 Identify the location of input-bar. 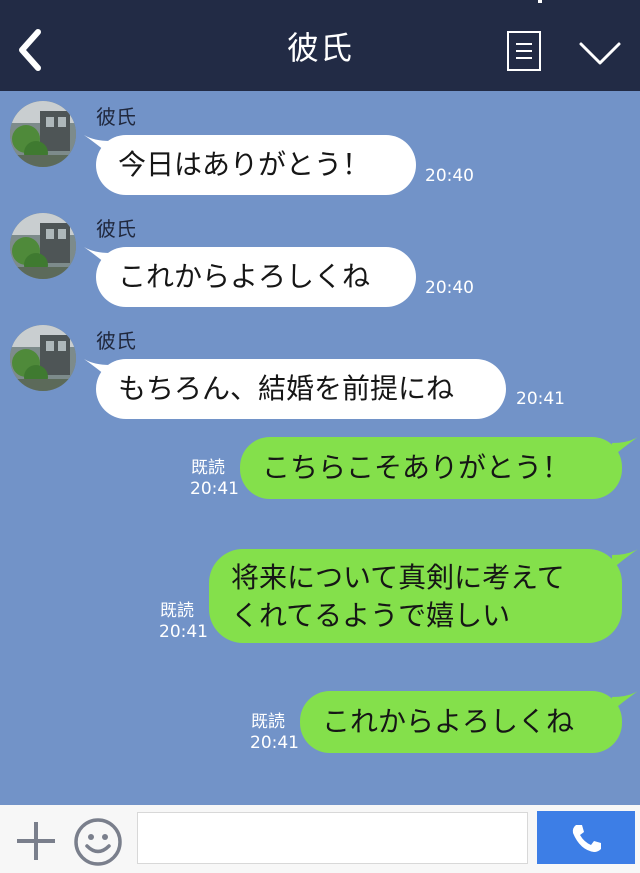
(320, 839).